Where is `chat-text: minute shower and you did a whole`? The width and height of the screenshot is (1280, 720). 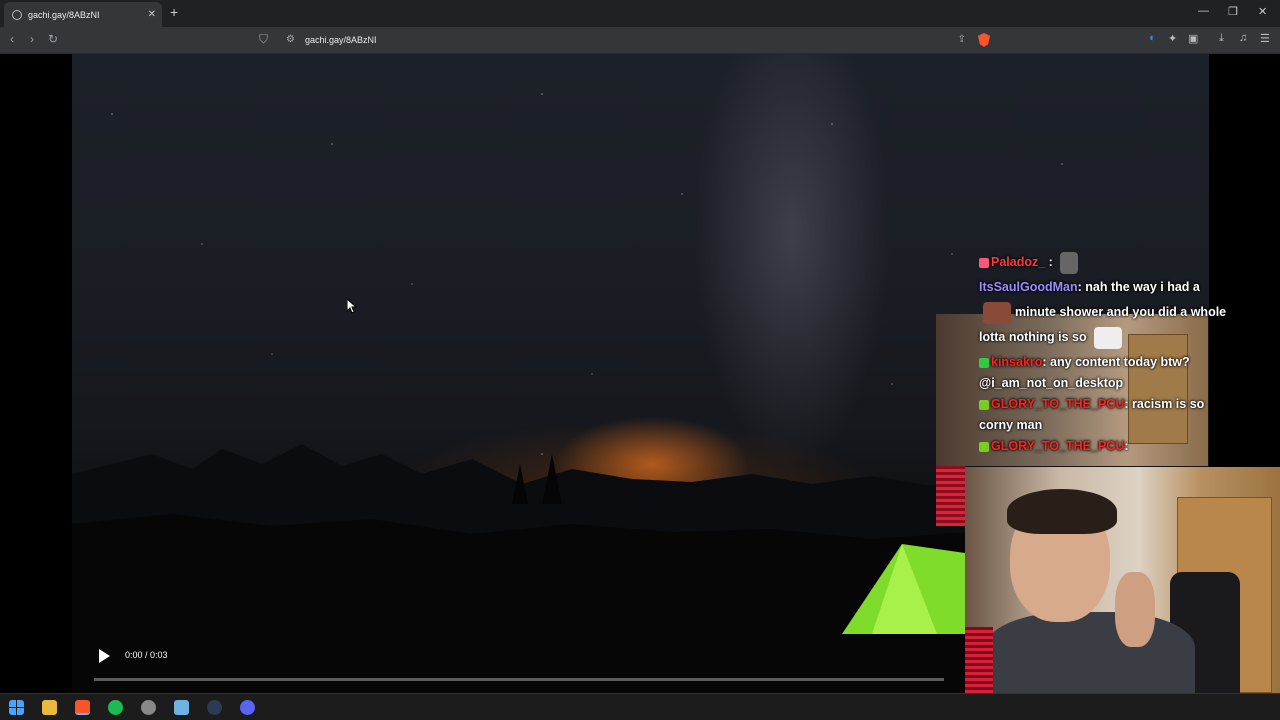 chat-text: minute shower and you did a whole is located at coordinates (1121, 312).